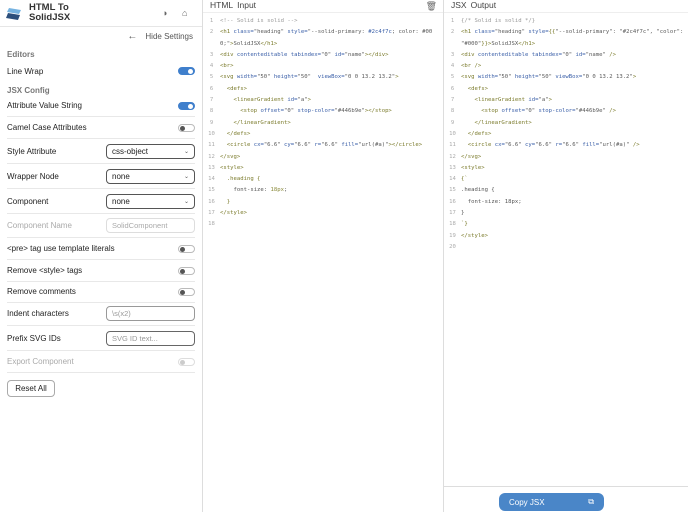  Describe the element at coordinates (240, 179) in the screenshot. I see `code-token: .heading {` at that location.